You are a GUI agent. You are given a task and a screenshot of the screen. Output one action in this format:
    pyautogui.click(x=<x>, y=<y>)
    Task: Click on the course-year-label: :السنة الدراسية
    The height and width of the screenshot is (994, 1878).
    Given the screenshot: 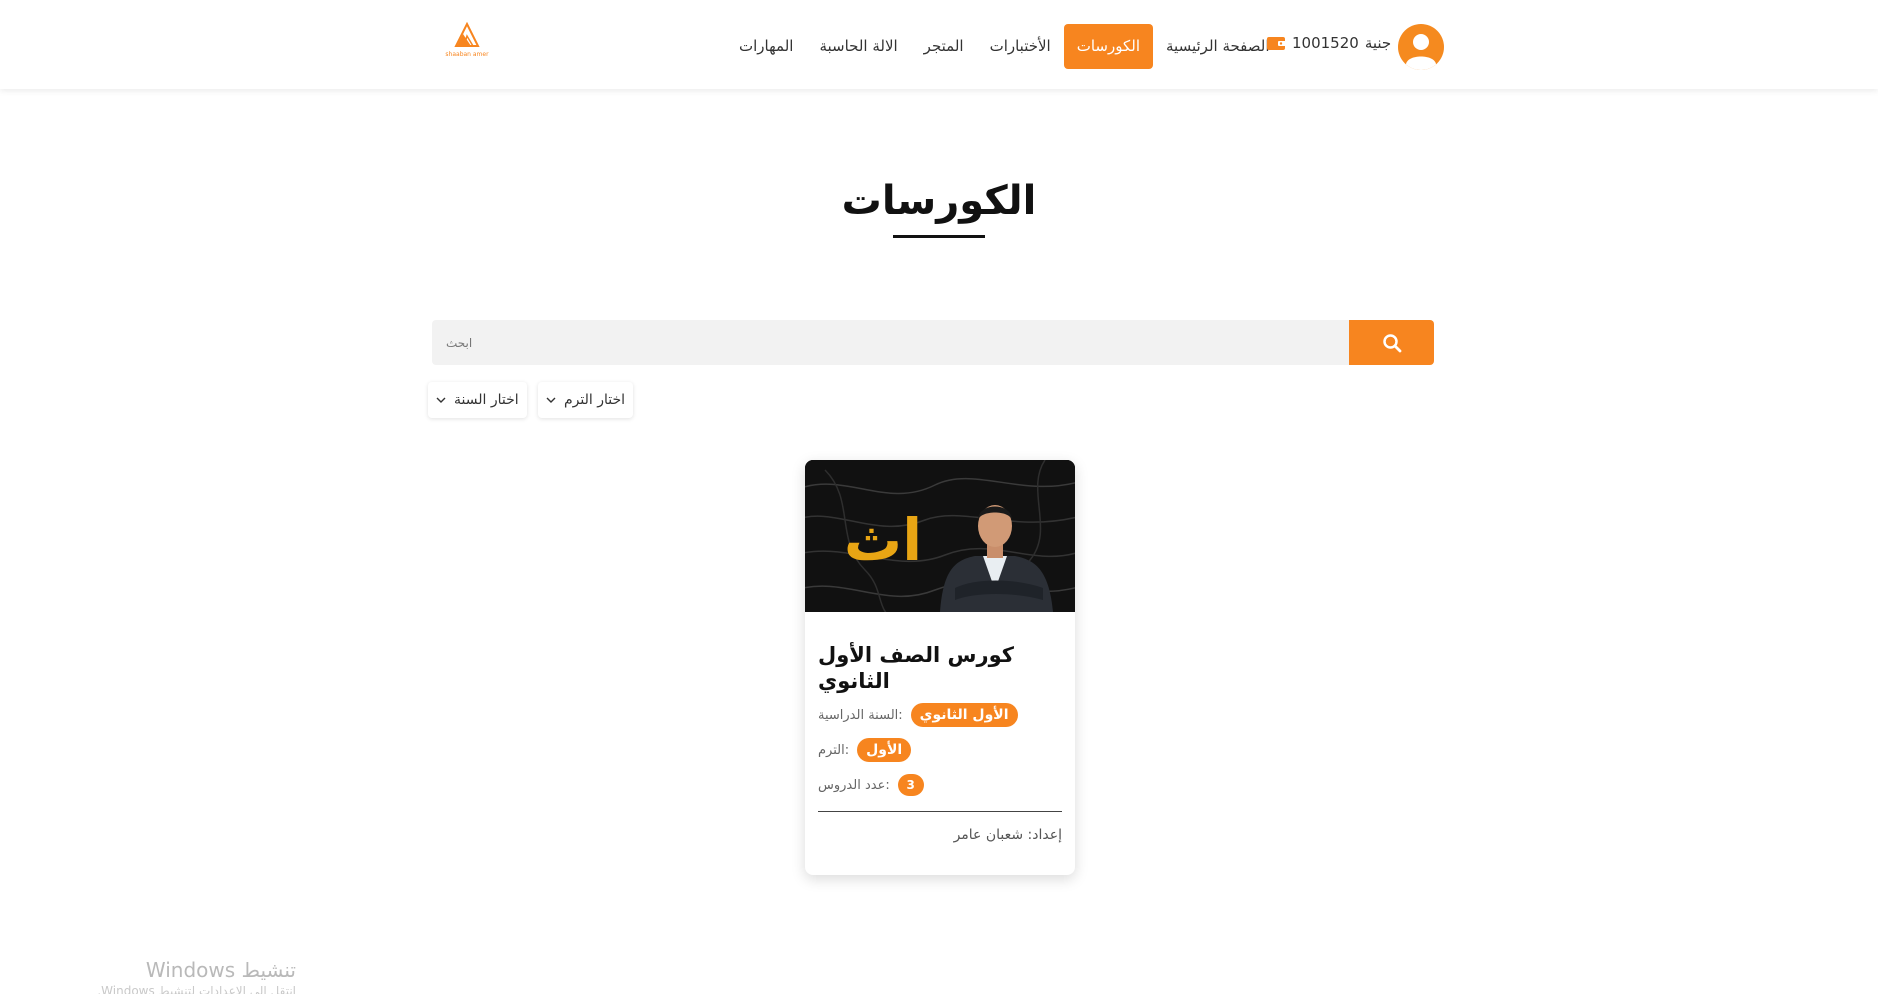 What is the action you would take?
    pyautogui.click(x=860, y=715)
    